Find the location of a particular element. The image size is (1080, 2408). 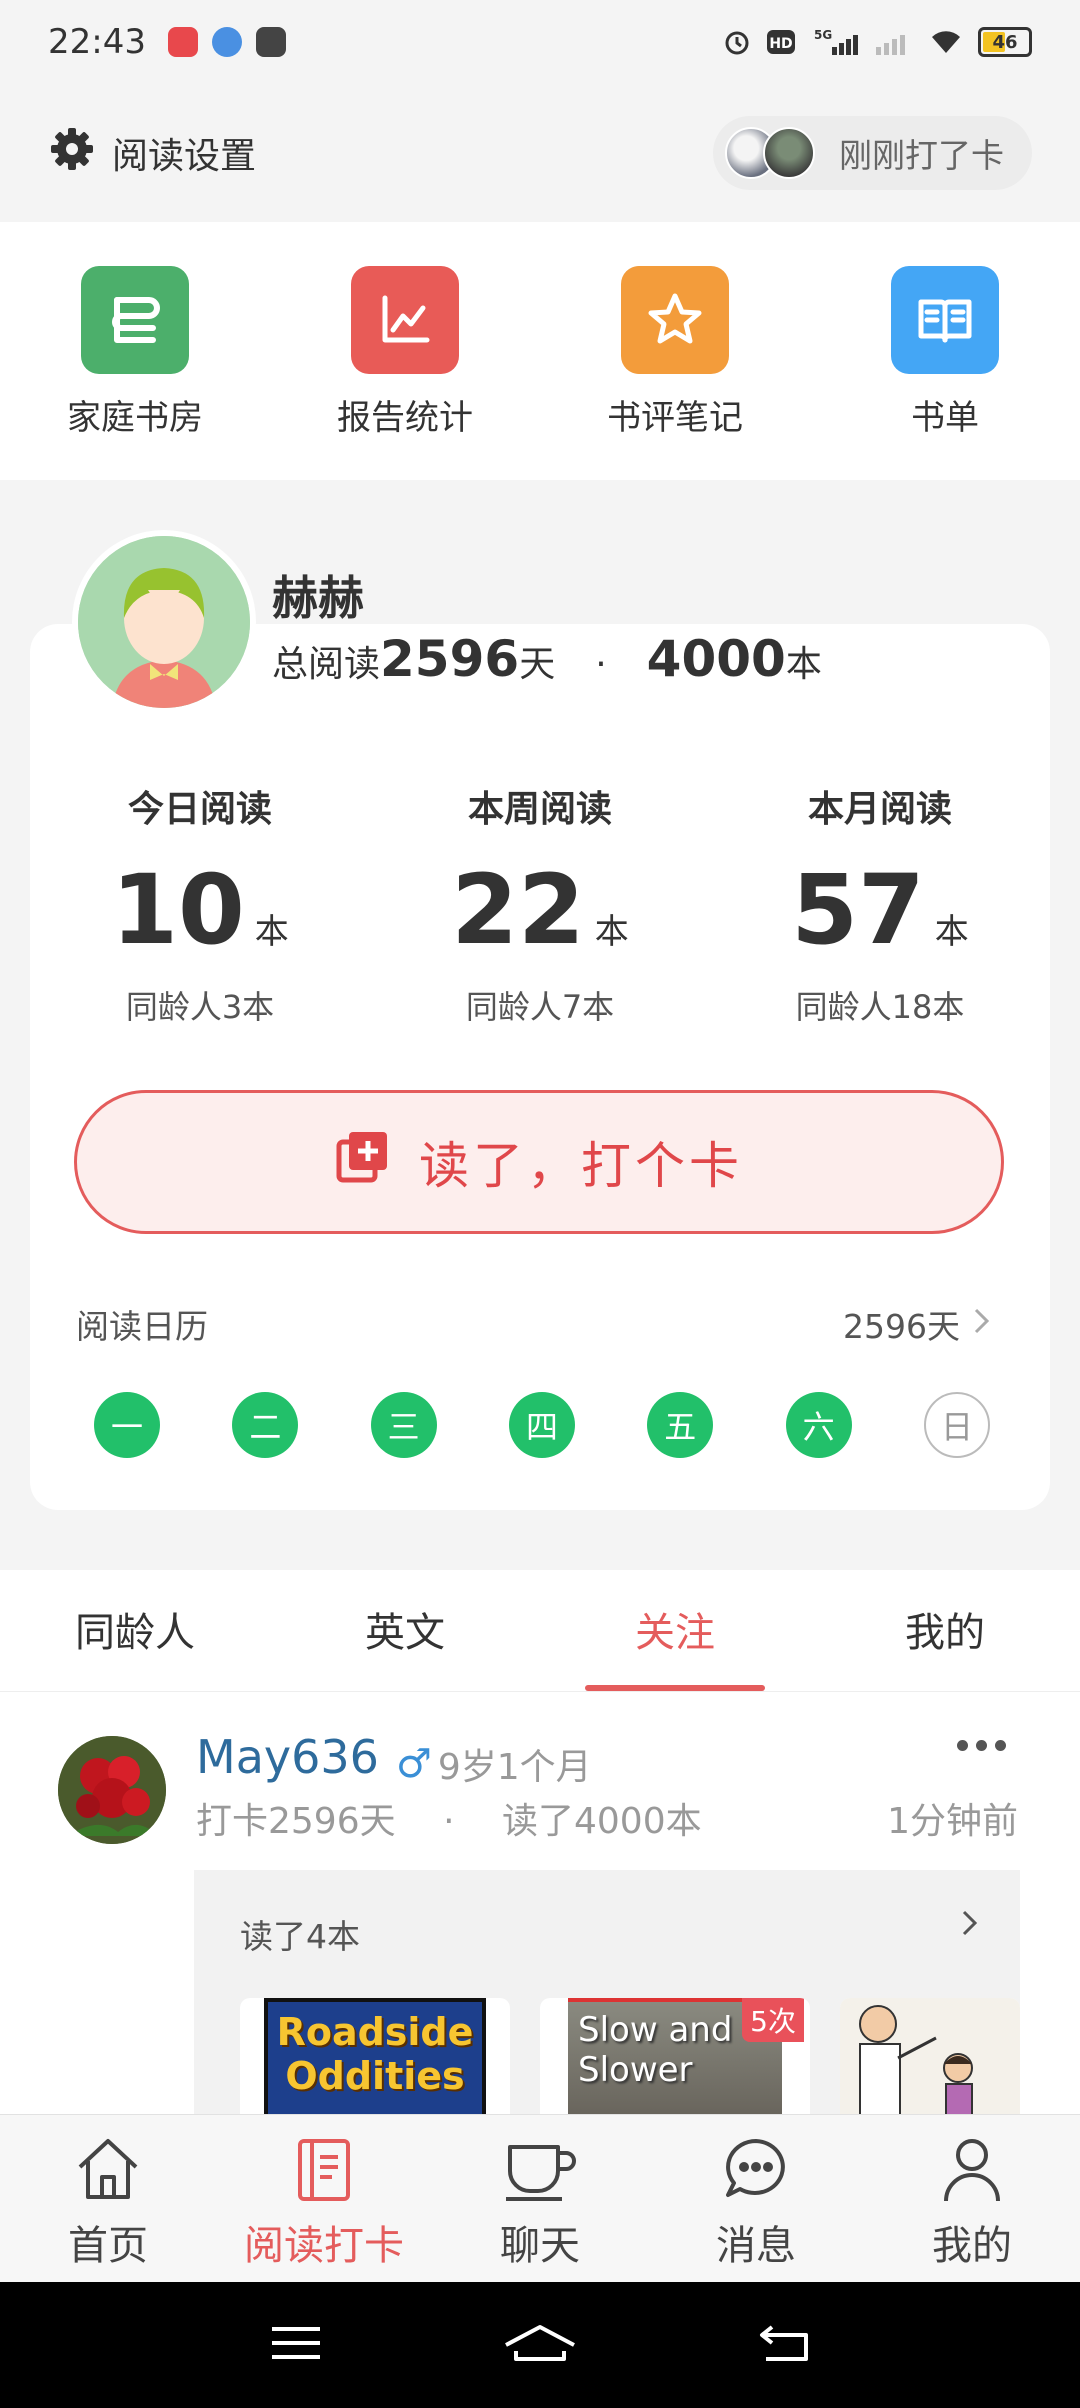

hd-icon: HD is located at coordinates (783, 42).